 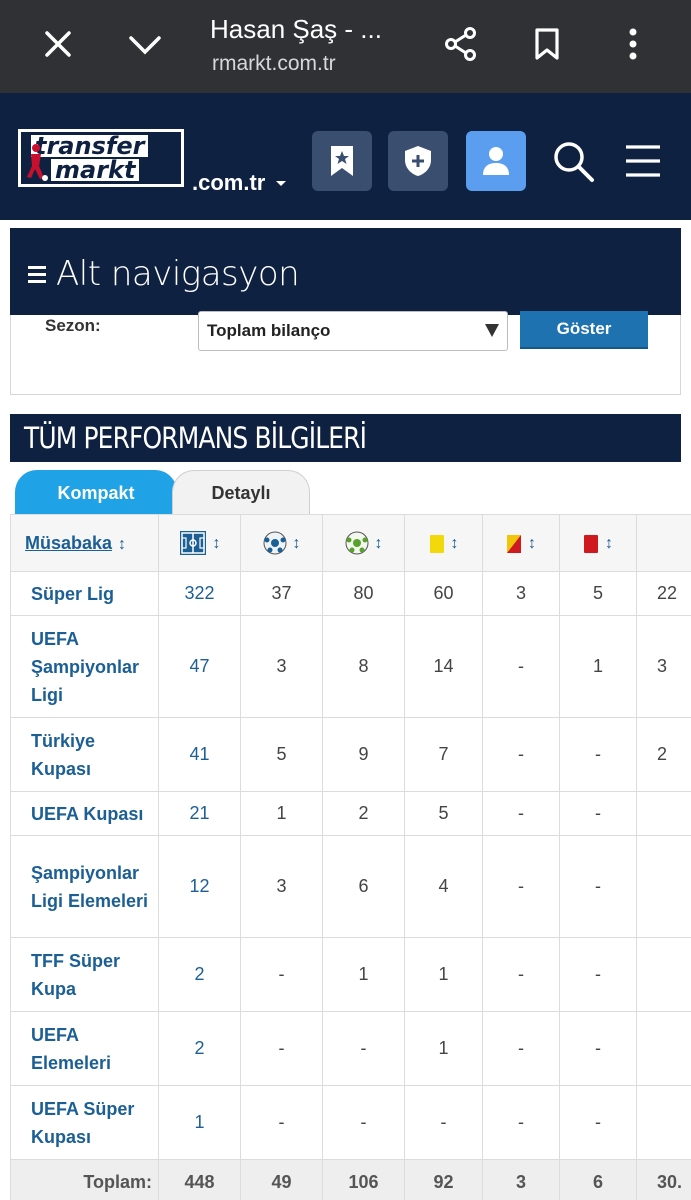 What do you see at coordinates (274, 64) in the screenshot?
I see `page-url: rmarkt.com.tr` at bounding box center [274, 64].